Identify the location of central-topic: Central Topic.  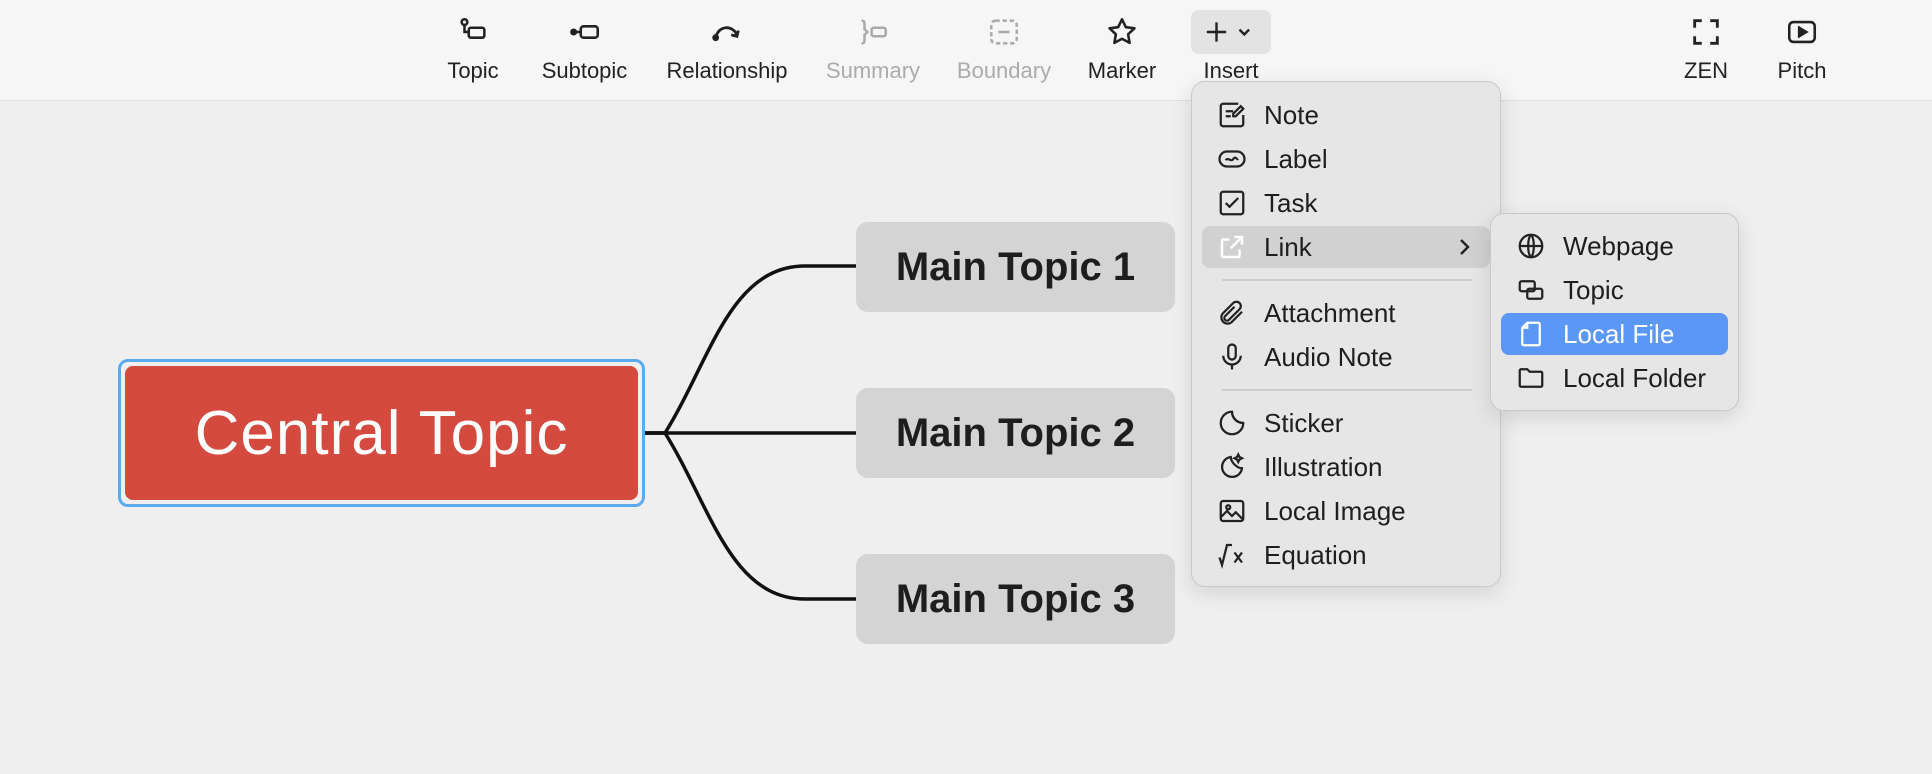
(381, 433).